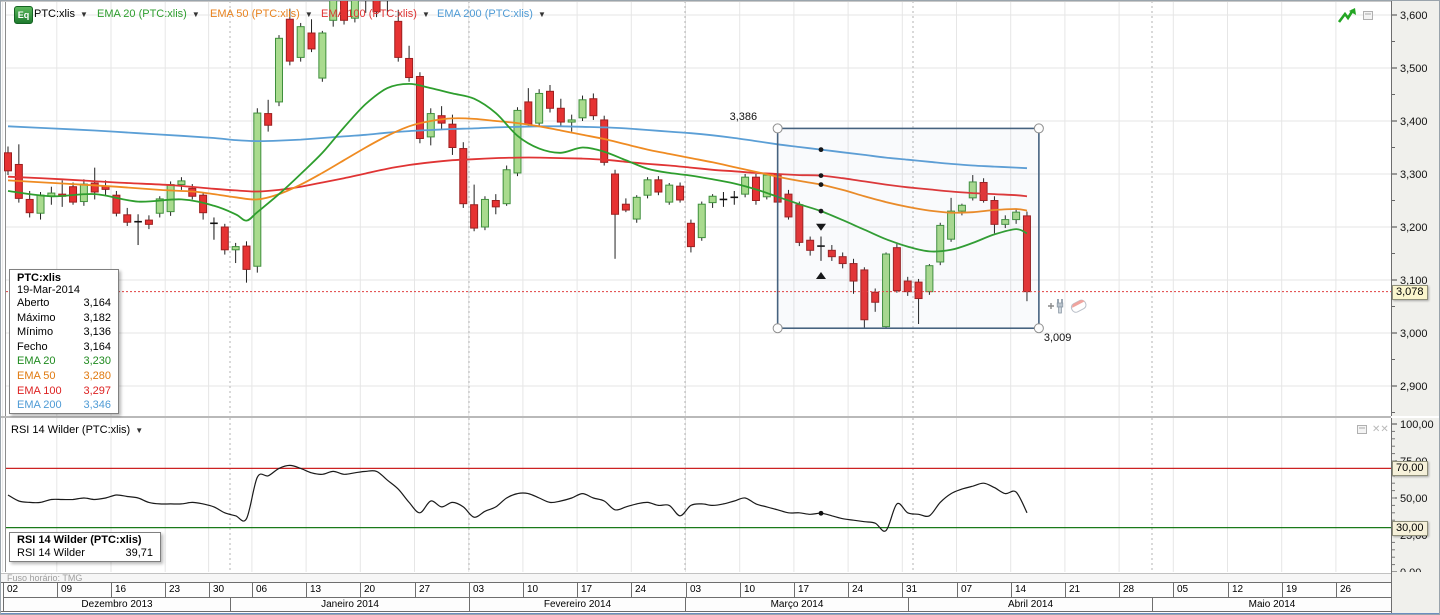 Image resolution: width=1440 pixels, height=615 pixels. What do you see at coordinates (1414, 387) in the screenshot?
I see `svg-text: 2,900` at bounding box center [1414, 387].